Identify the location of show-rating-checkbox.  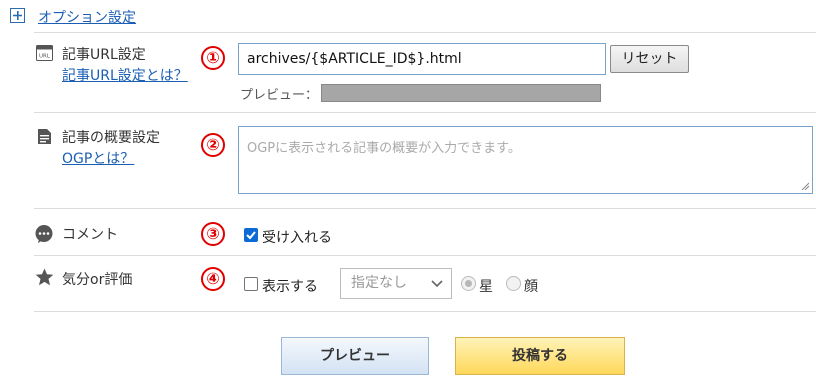
(251, 284).